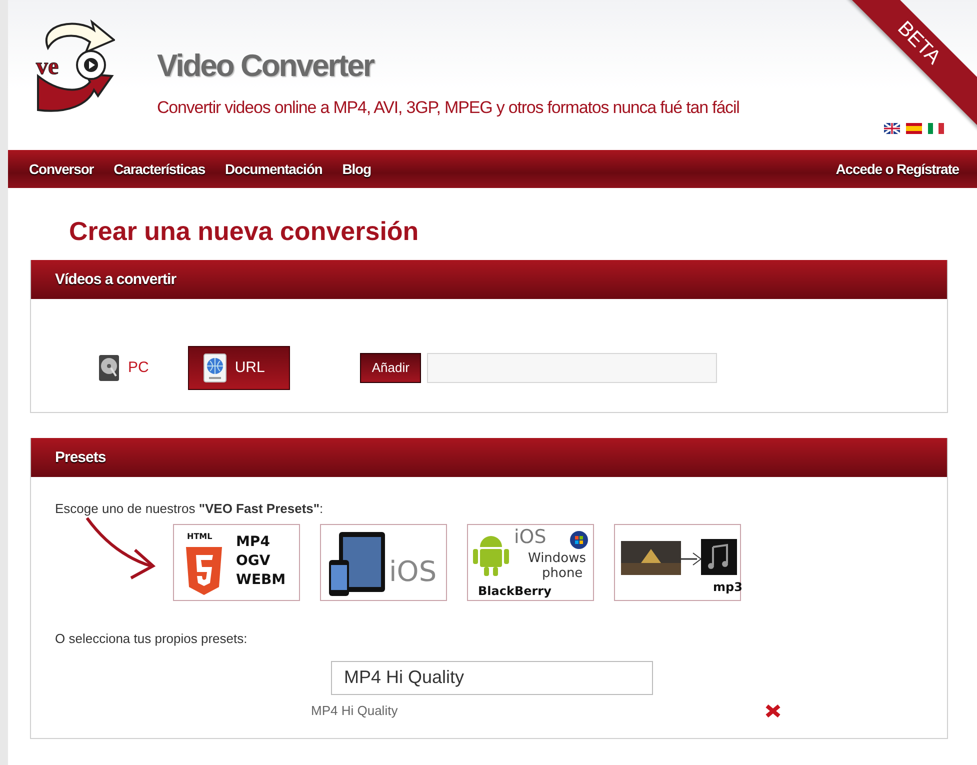  Describe the element at coordinates (253, 561) in the screenshot. I see `preset-label: OGV` at that location.